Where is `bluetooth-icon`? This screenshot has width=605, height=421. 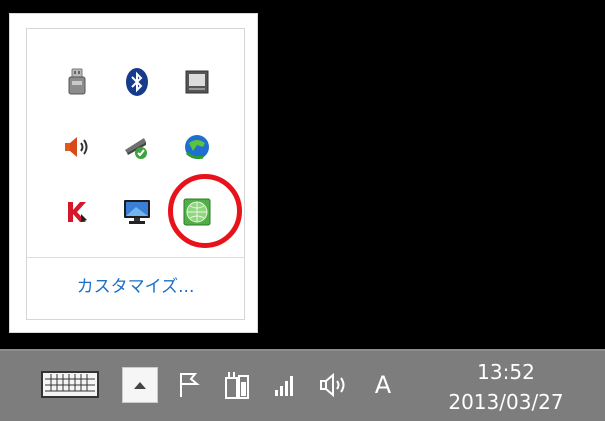 bluetooth-icon is located at coordinates (137, 82).